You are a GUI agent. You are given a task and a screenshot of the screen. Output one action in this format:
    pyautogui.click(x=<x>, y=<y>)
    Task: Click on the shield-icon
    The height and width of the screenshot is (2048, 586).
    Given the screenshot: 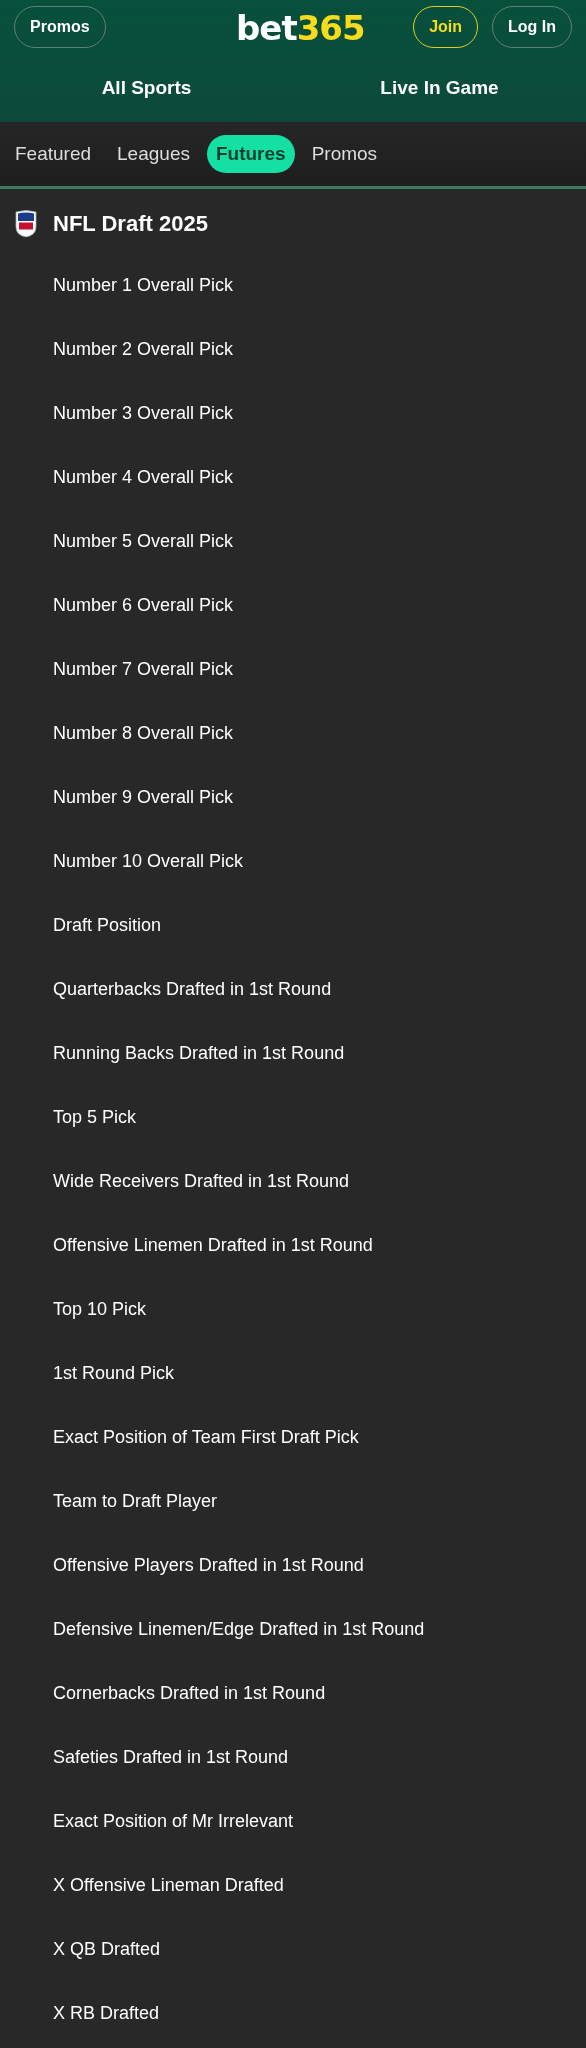 What is the action you would take?
    pyautogui.click(x=26, y=224)
    